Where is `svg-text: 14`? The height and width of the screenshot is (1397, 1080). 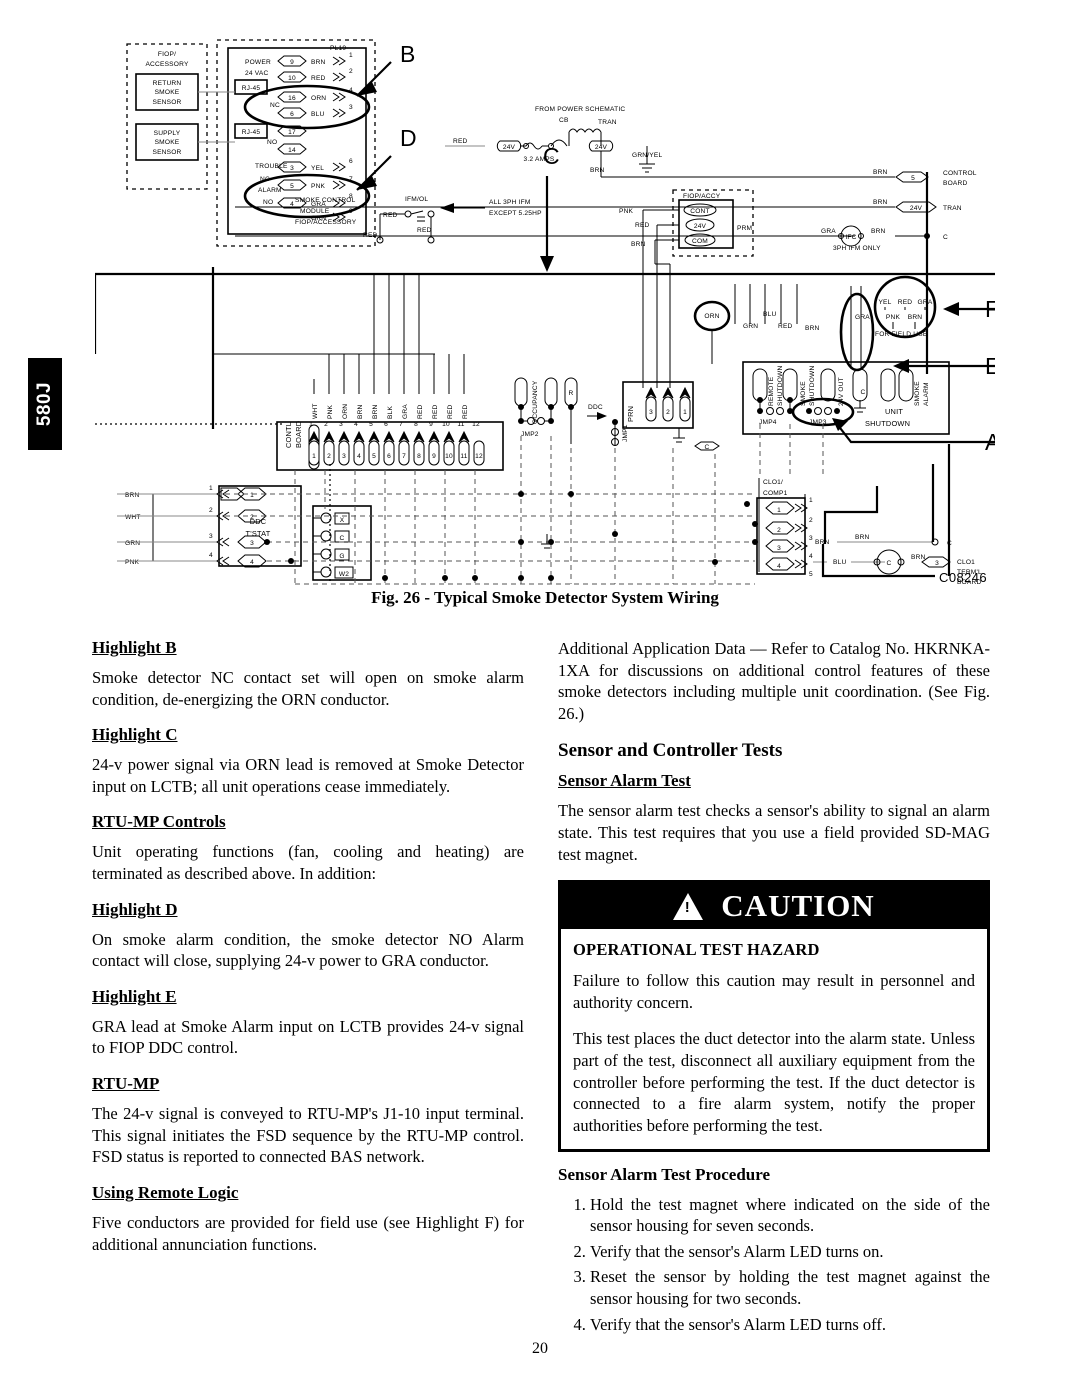
svg-text: 14 is located at coordinates (292, 150).